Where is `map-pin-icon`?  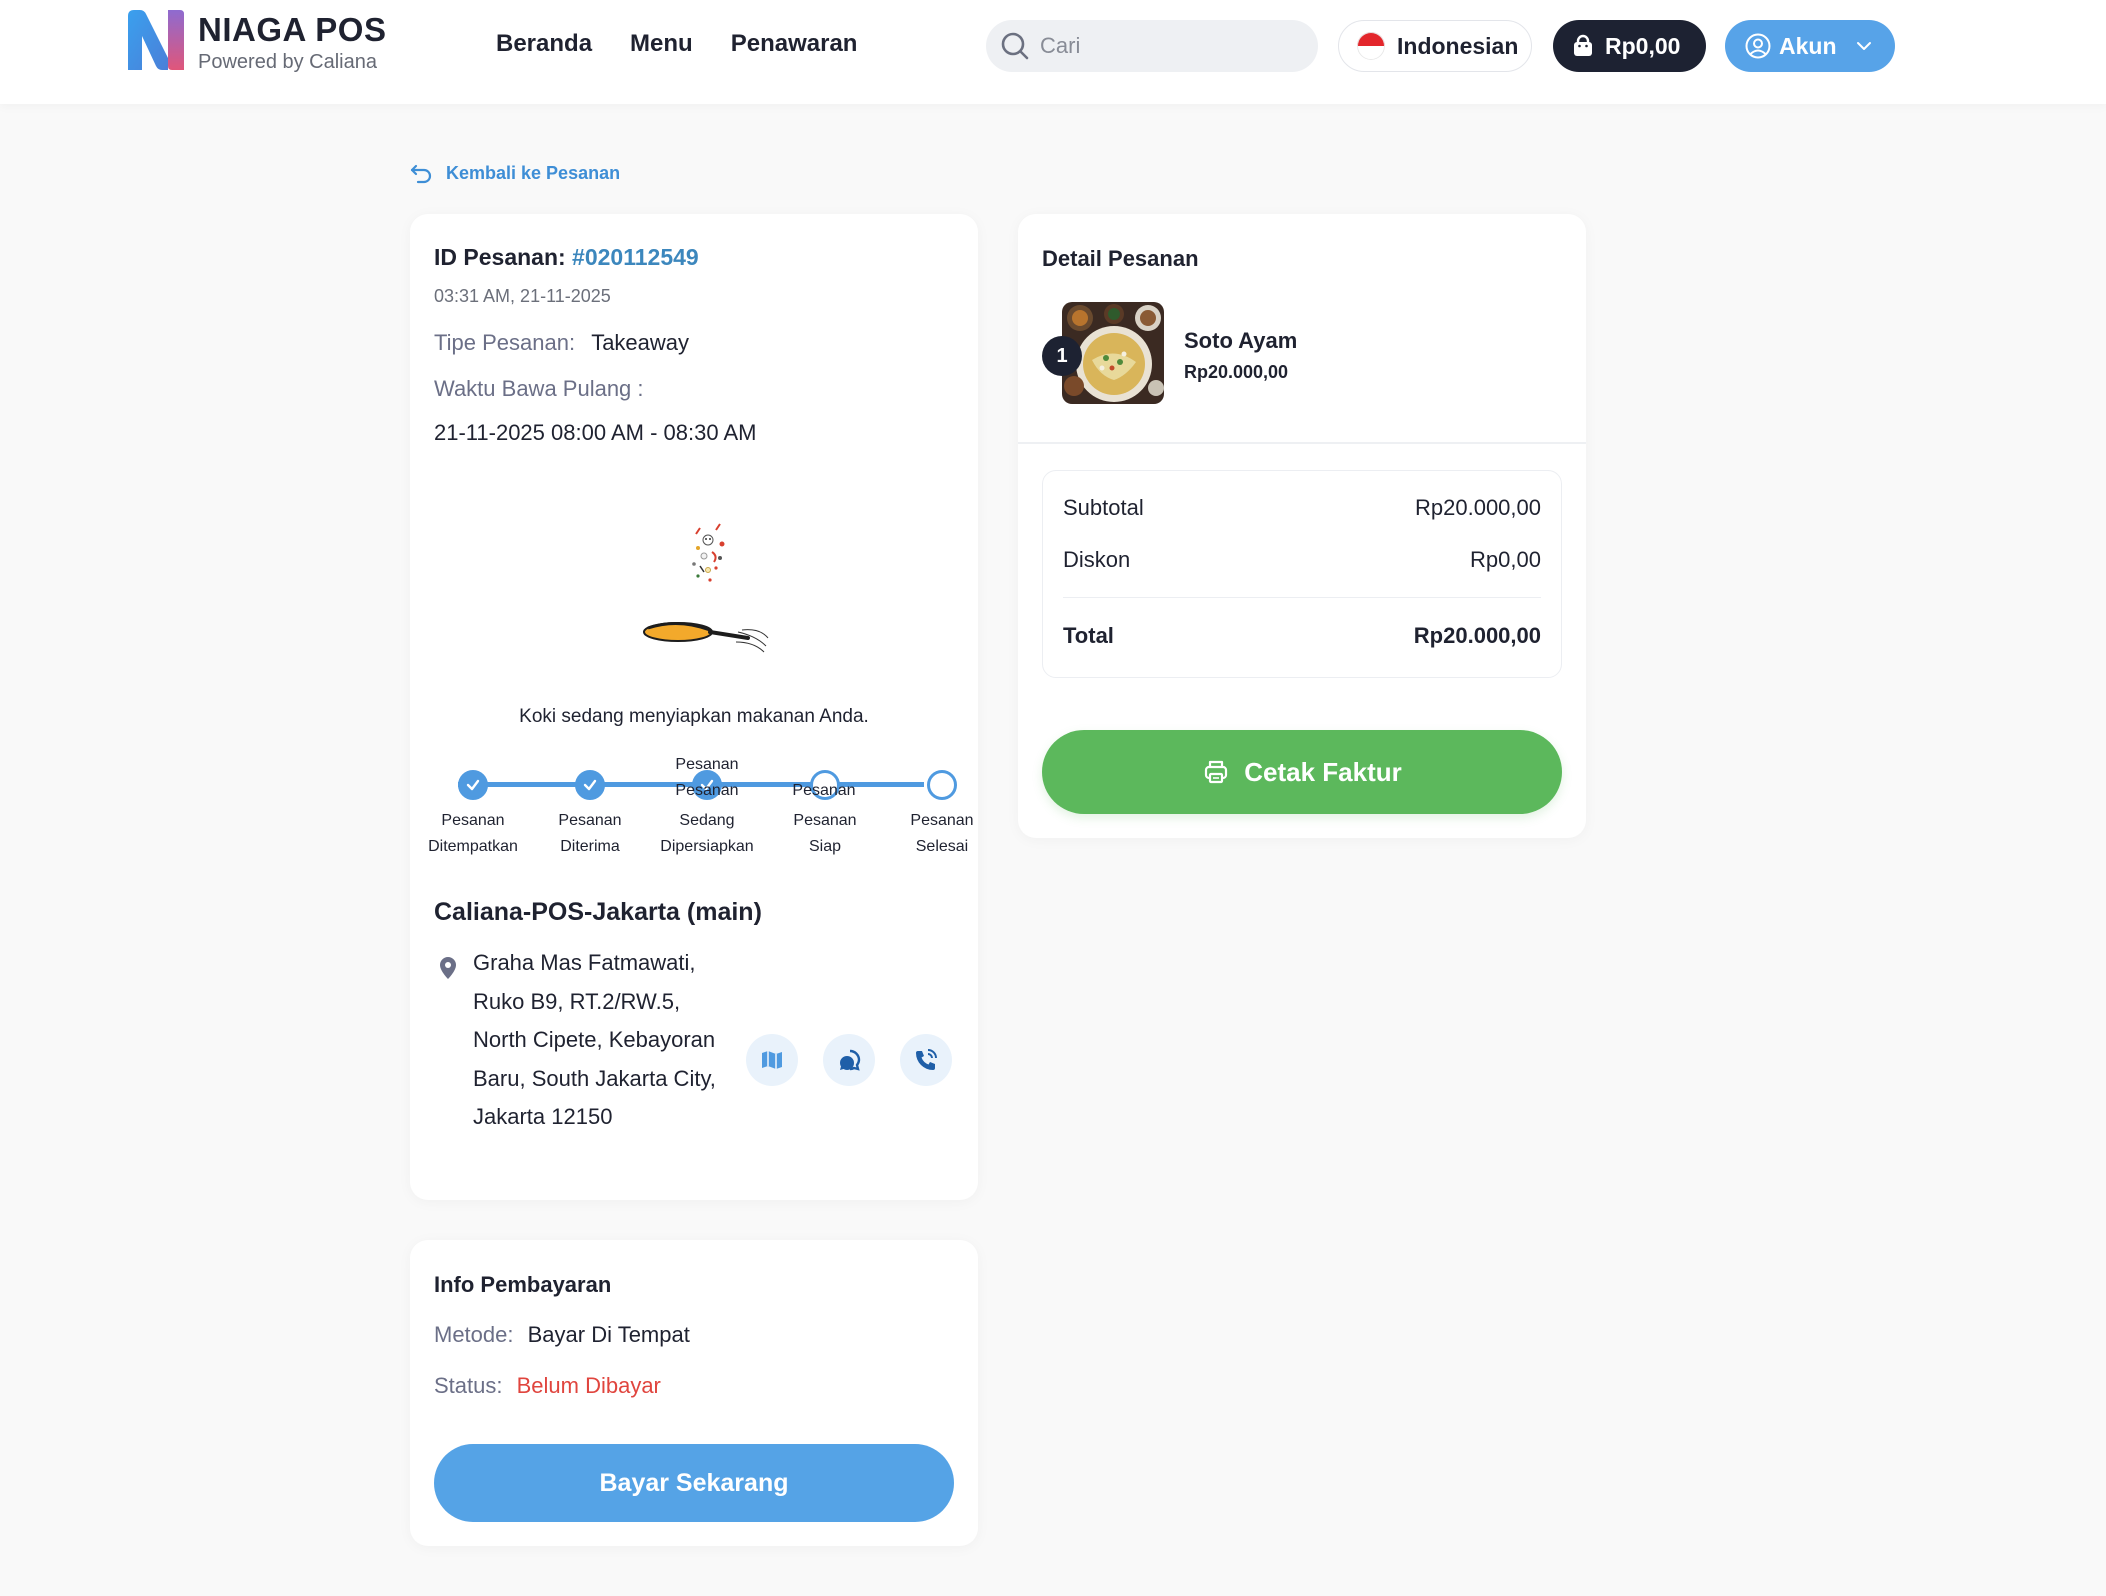
map-pin-icon is located at coordinates (448, 968).